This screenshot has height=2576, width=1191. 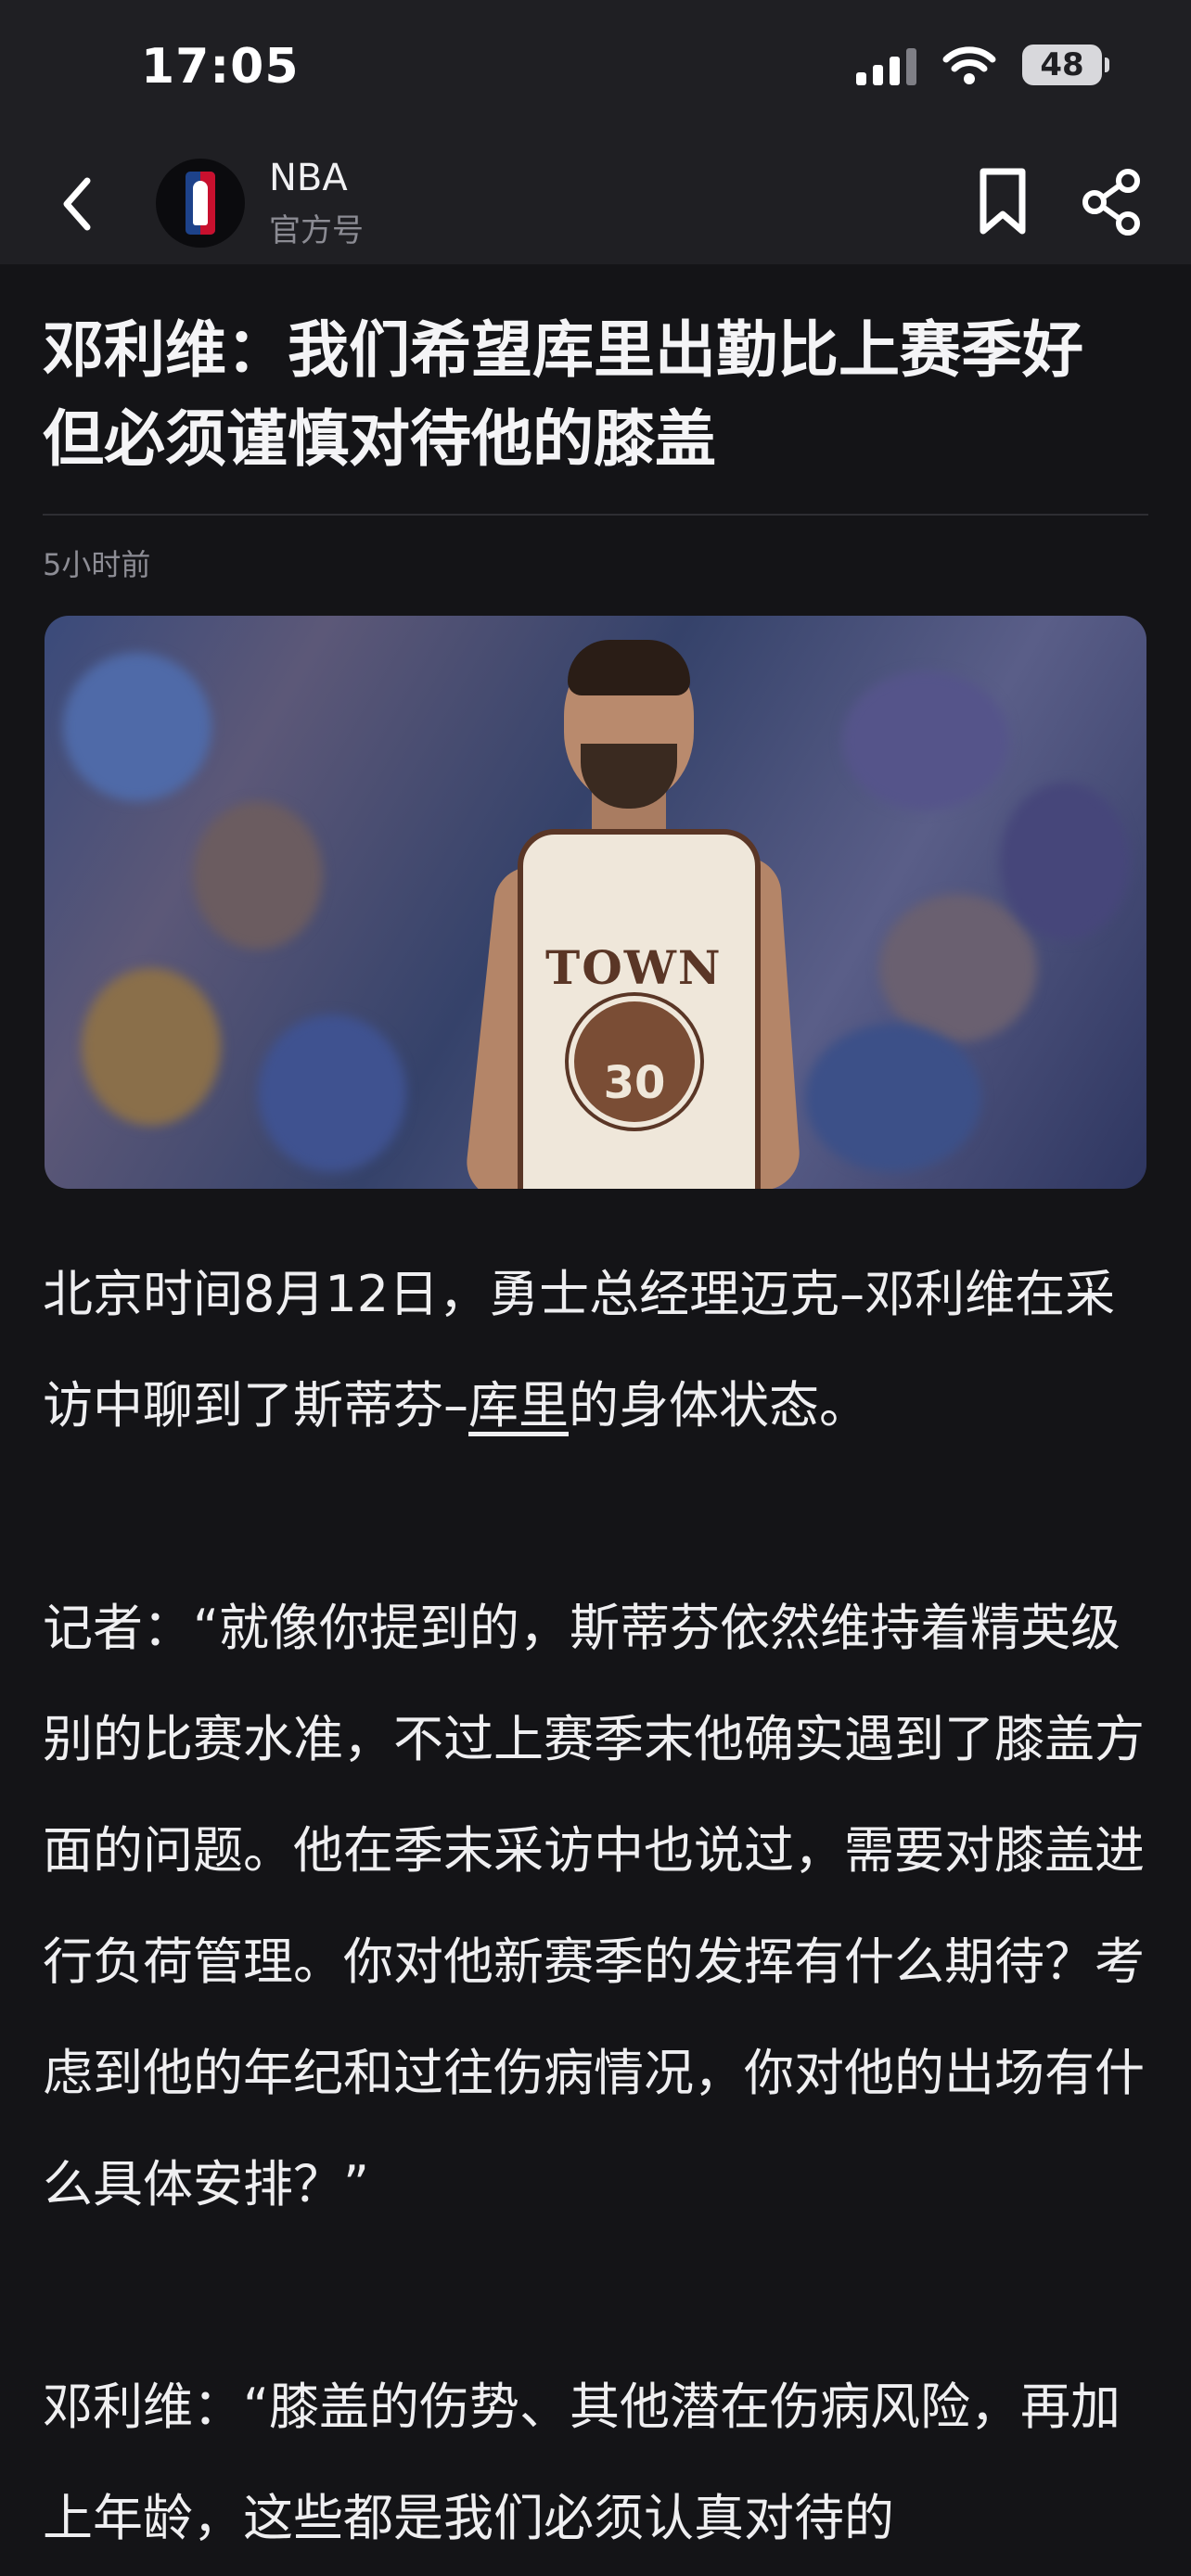 What do you see at coordinates (308, 178) in the screenshot?
I see `account-name: NBA` at bounding box center [308, 178].